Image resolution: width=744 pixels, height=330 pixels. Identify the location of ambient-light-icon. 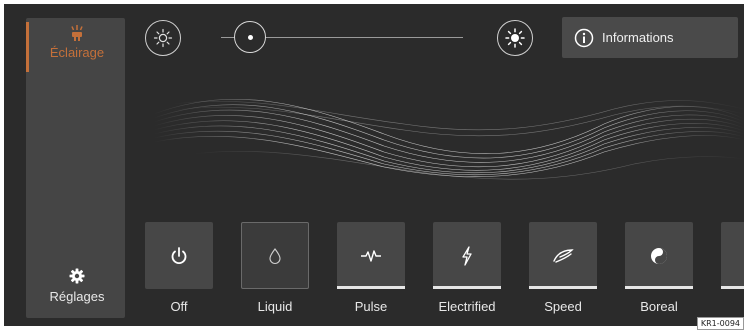
(77, 33).